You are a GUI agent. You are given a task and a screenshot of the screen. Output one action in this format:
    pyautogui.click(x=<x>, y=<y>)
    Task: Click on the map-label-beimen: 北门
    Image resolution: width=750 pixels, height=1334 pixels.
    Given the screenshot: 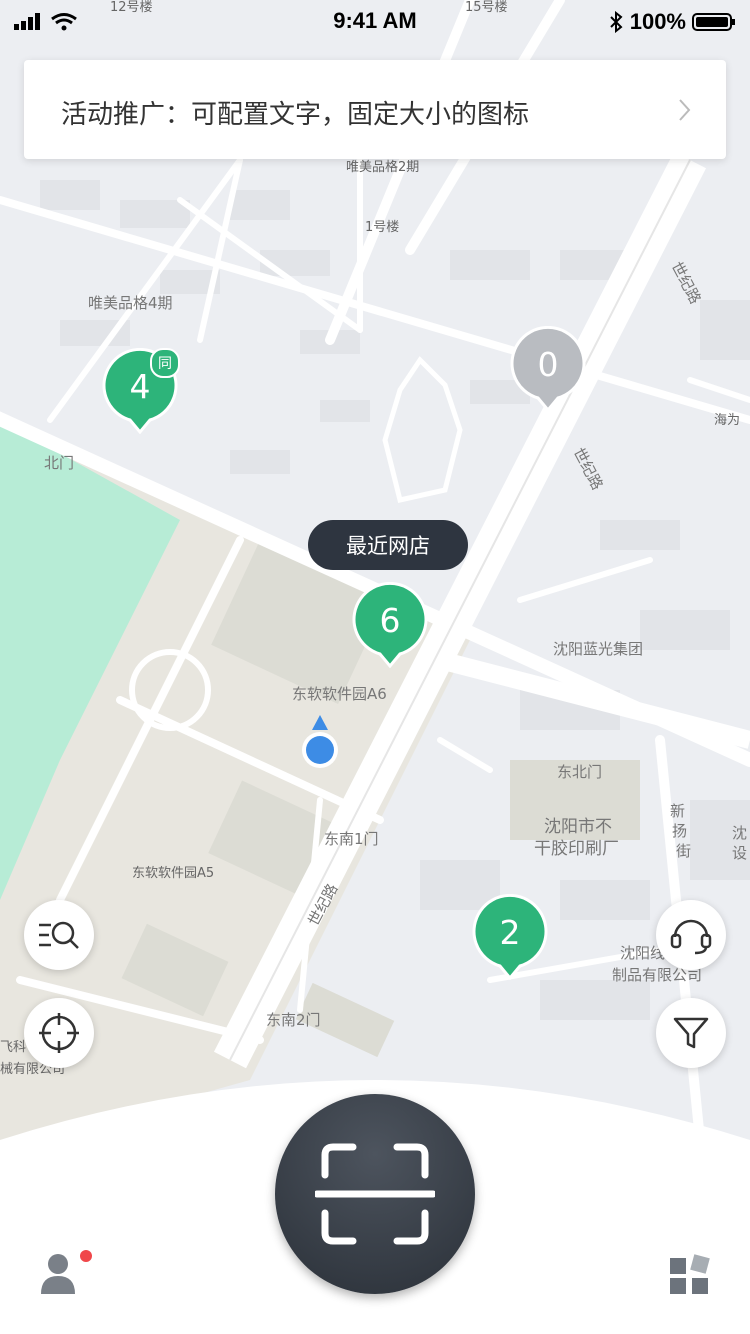 What is the action you would take?
    pyautogui.click(x=59, y=463)
    